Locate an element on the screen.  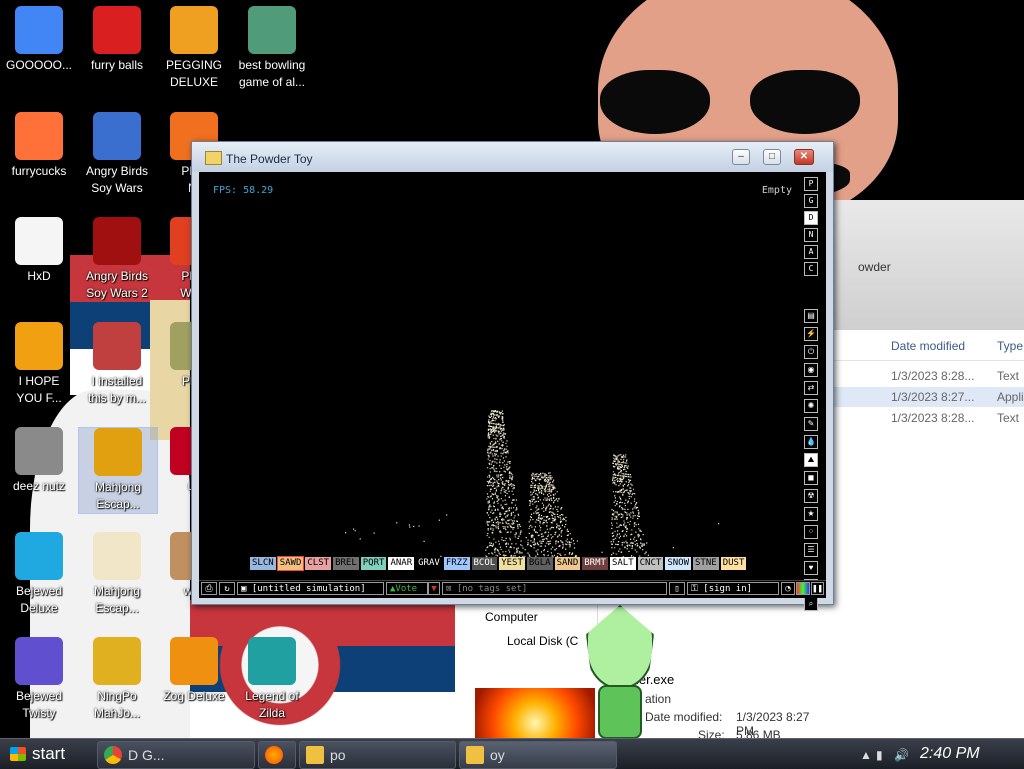
element-pqrt: PQRT is located at coordinates (373, 563).